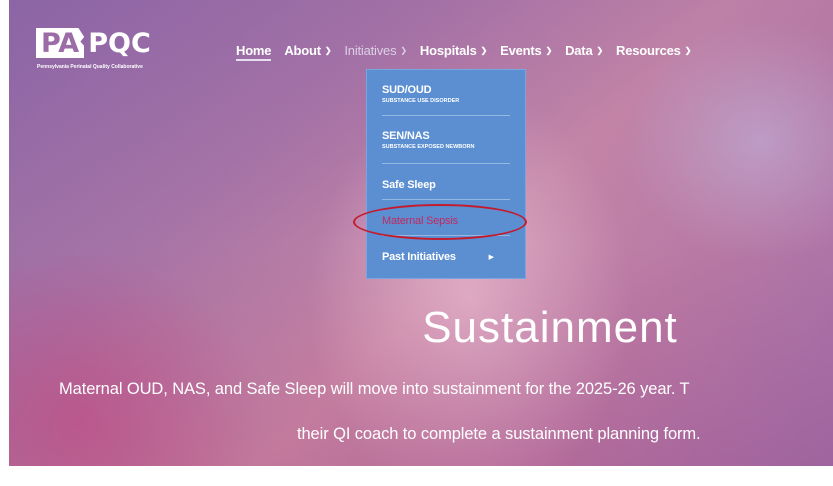 Image resolution: width=833 pixels, height=486 pixels. I want to click on nav-item-events: Events ❯, so click(526, 50).